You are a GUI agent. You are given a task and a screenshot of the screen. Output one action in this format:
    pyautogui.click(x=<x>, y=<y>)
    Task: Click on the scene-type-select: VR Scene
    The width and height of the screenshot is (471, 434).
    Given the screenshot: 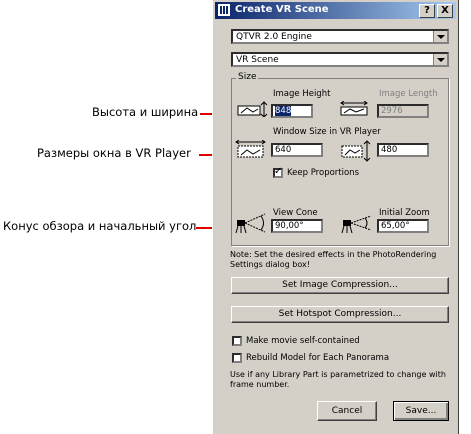 What is the action you would take?
    pyautogui.click(x=340, y=59)
    